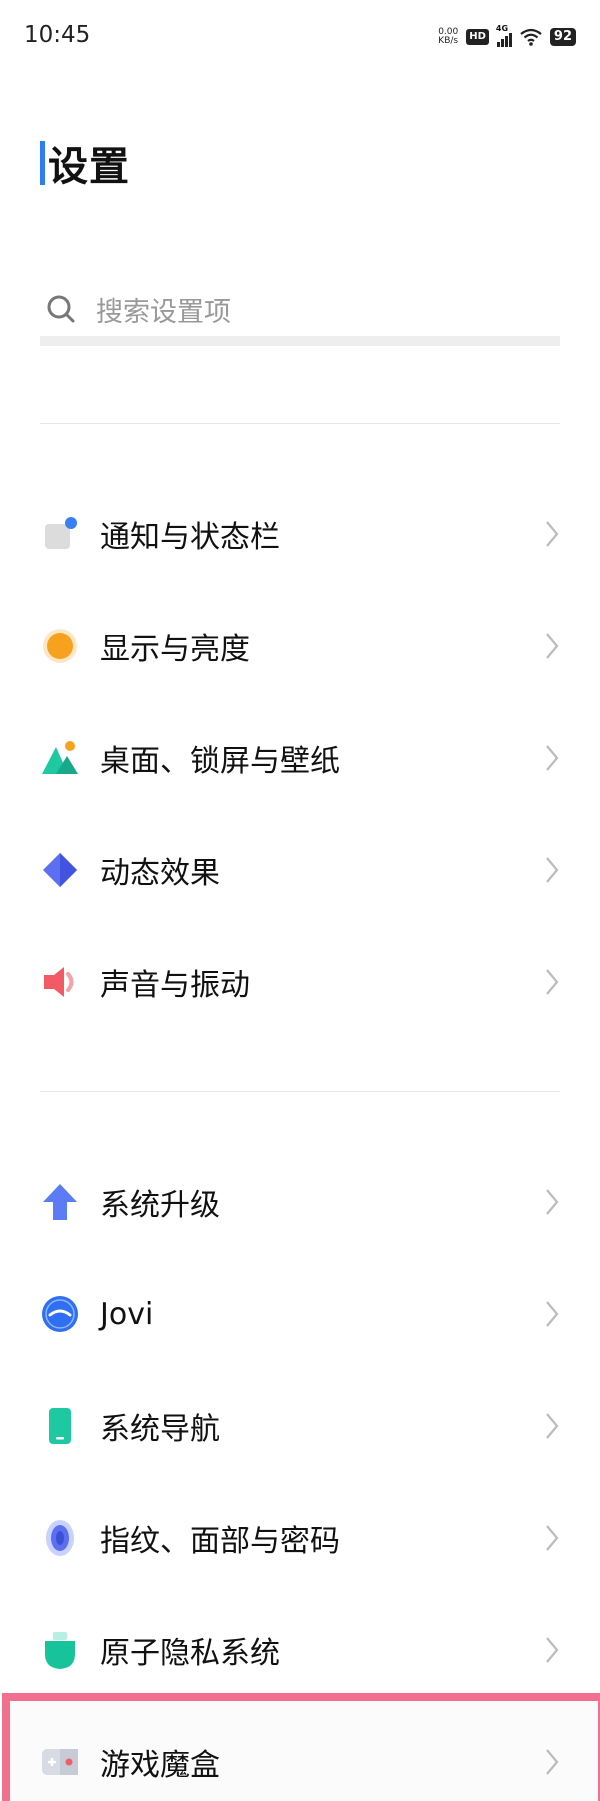 The image size is (600, 1801). I want to click on settings-item-fingerprint-face-password: 指纹、面部与密码, so click(300, 1538).